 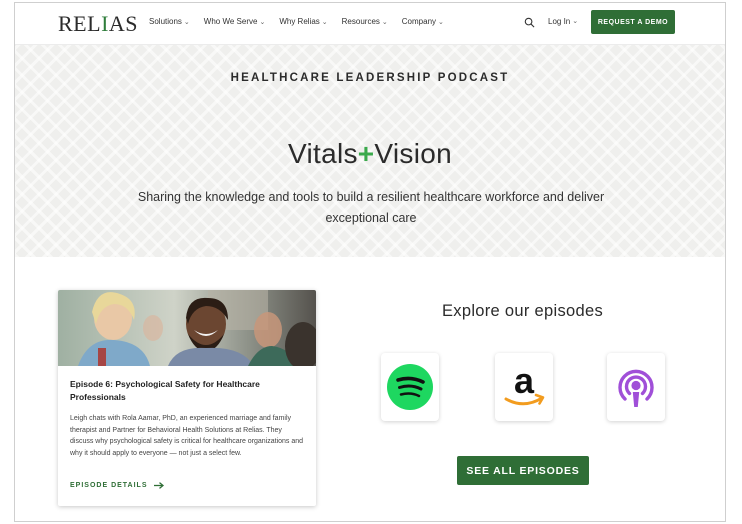 What do you see at coordinates (370, 153) in the screenshot?
I see `podcast-title: Vitals+Vision` at bounding box center [370, 153].